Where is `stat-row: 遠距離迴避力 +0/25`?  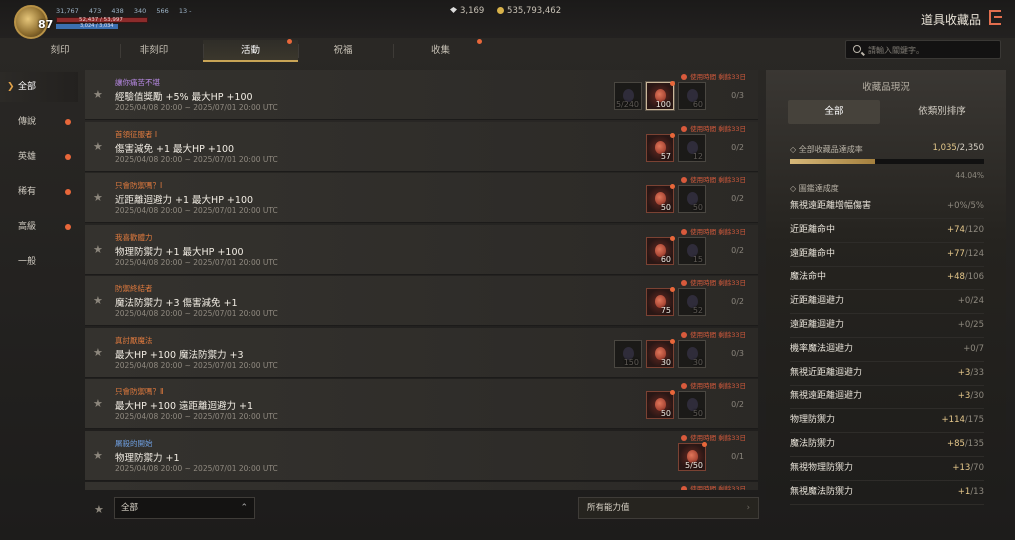
stat-row: 遠距離迴避力 +0/25 is located at coordinates (887, 326).